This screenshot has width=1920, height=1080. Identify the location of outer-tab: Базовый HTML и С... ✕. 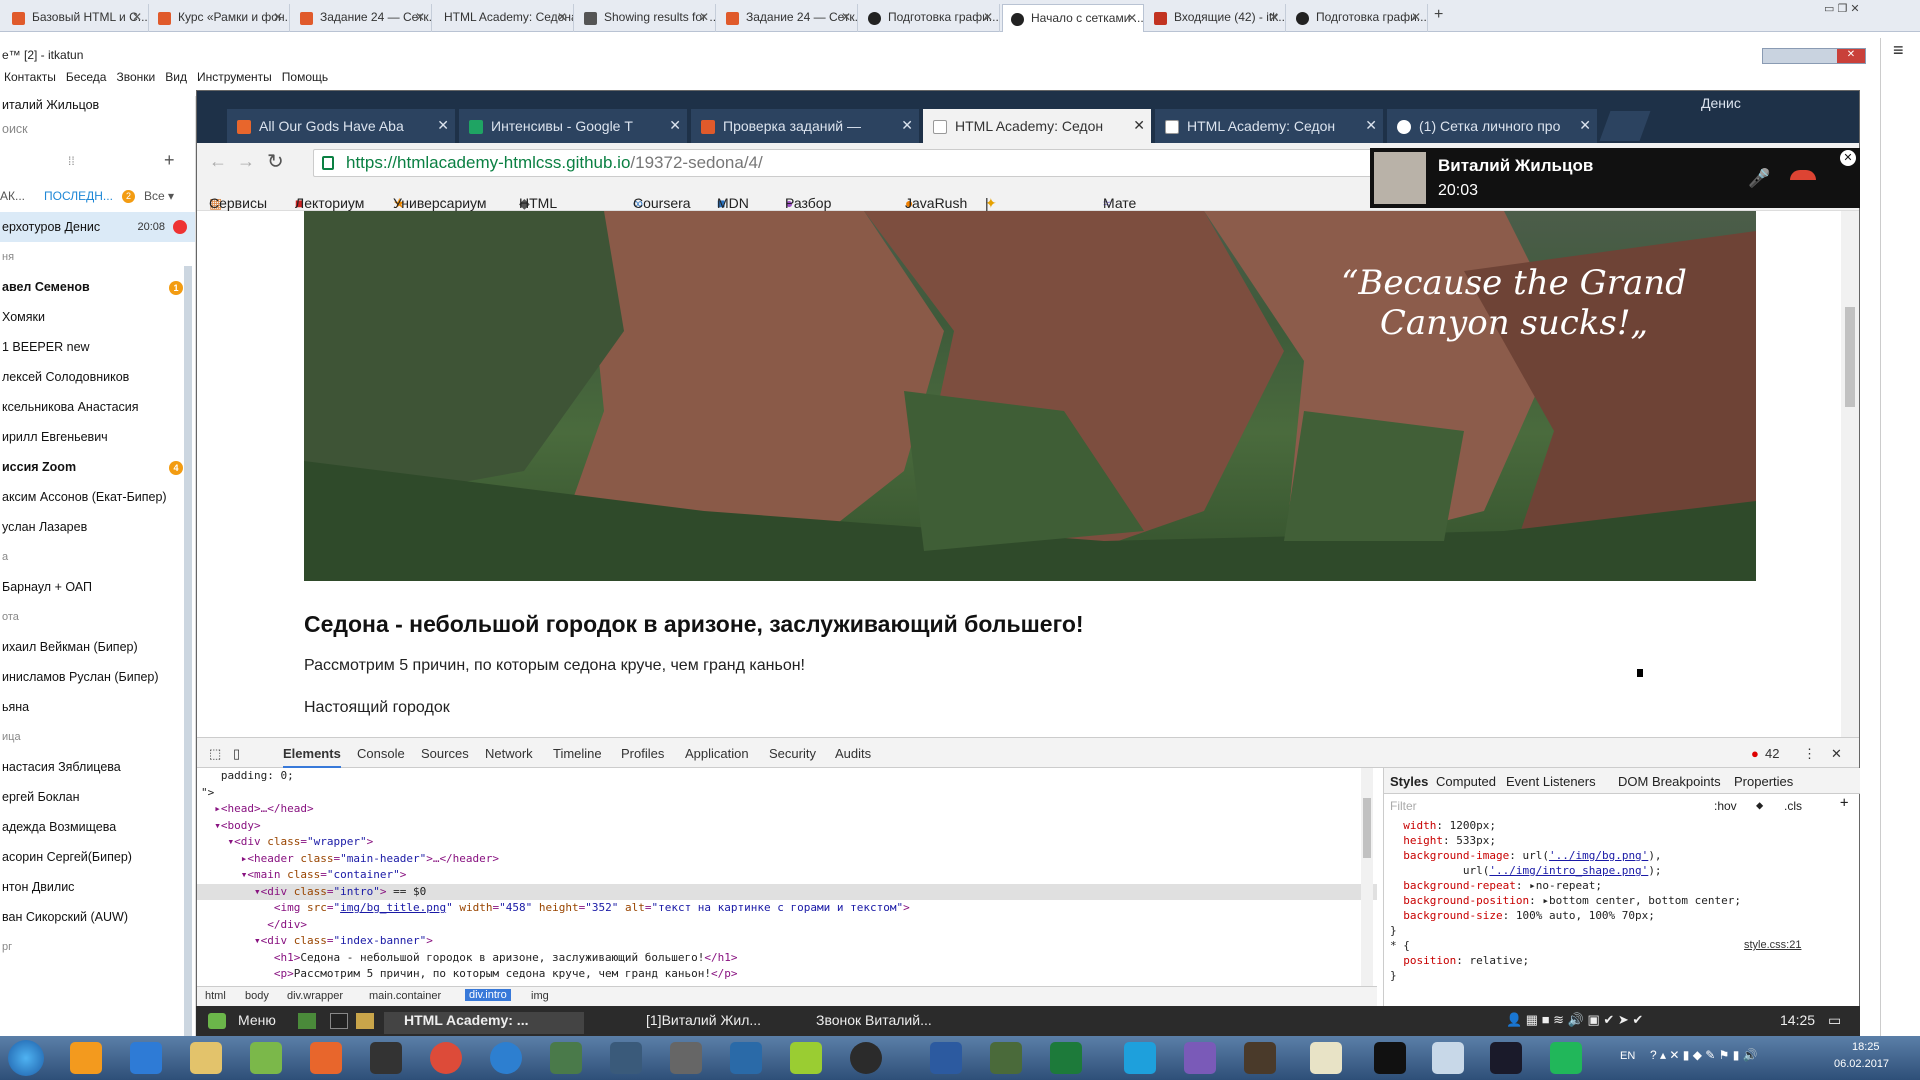
(76, 18).